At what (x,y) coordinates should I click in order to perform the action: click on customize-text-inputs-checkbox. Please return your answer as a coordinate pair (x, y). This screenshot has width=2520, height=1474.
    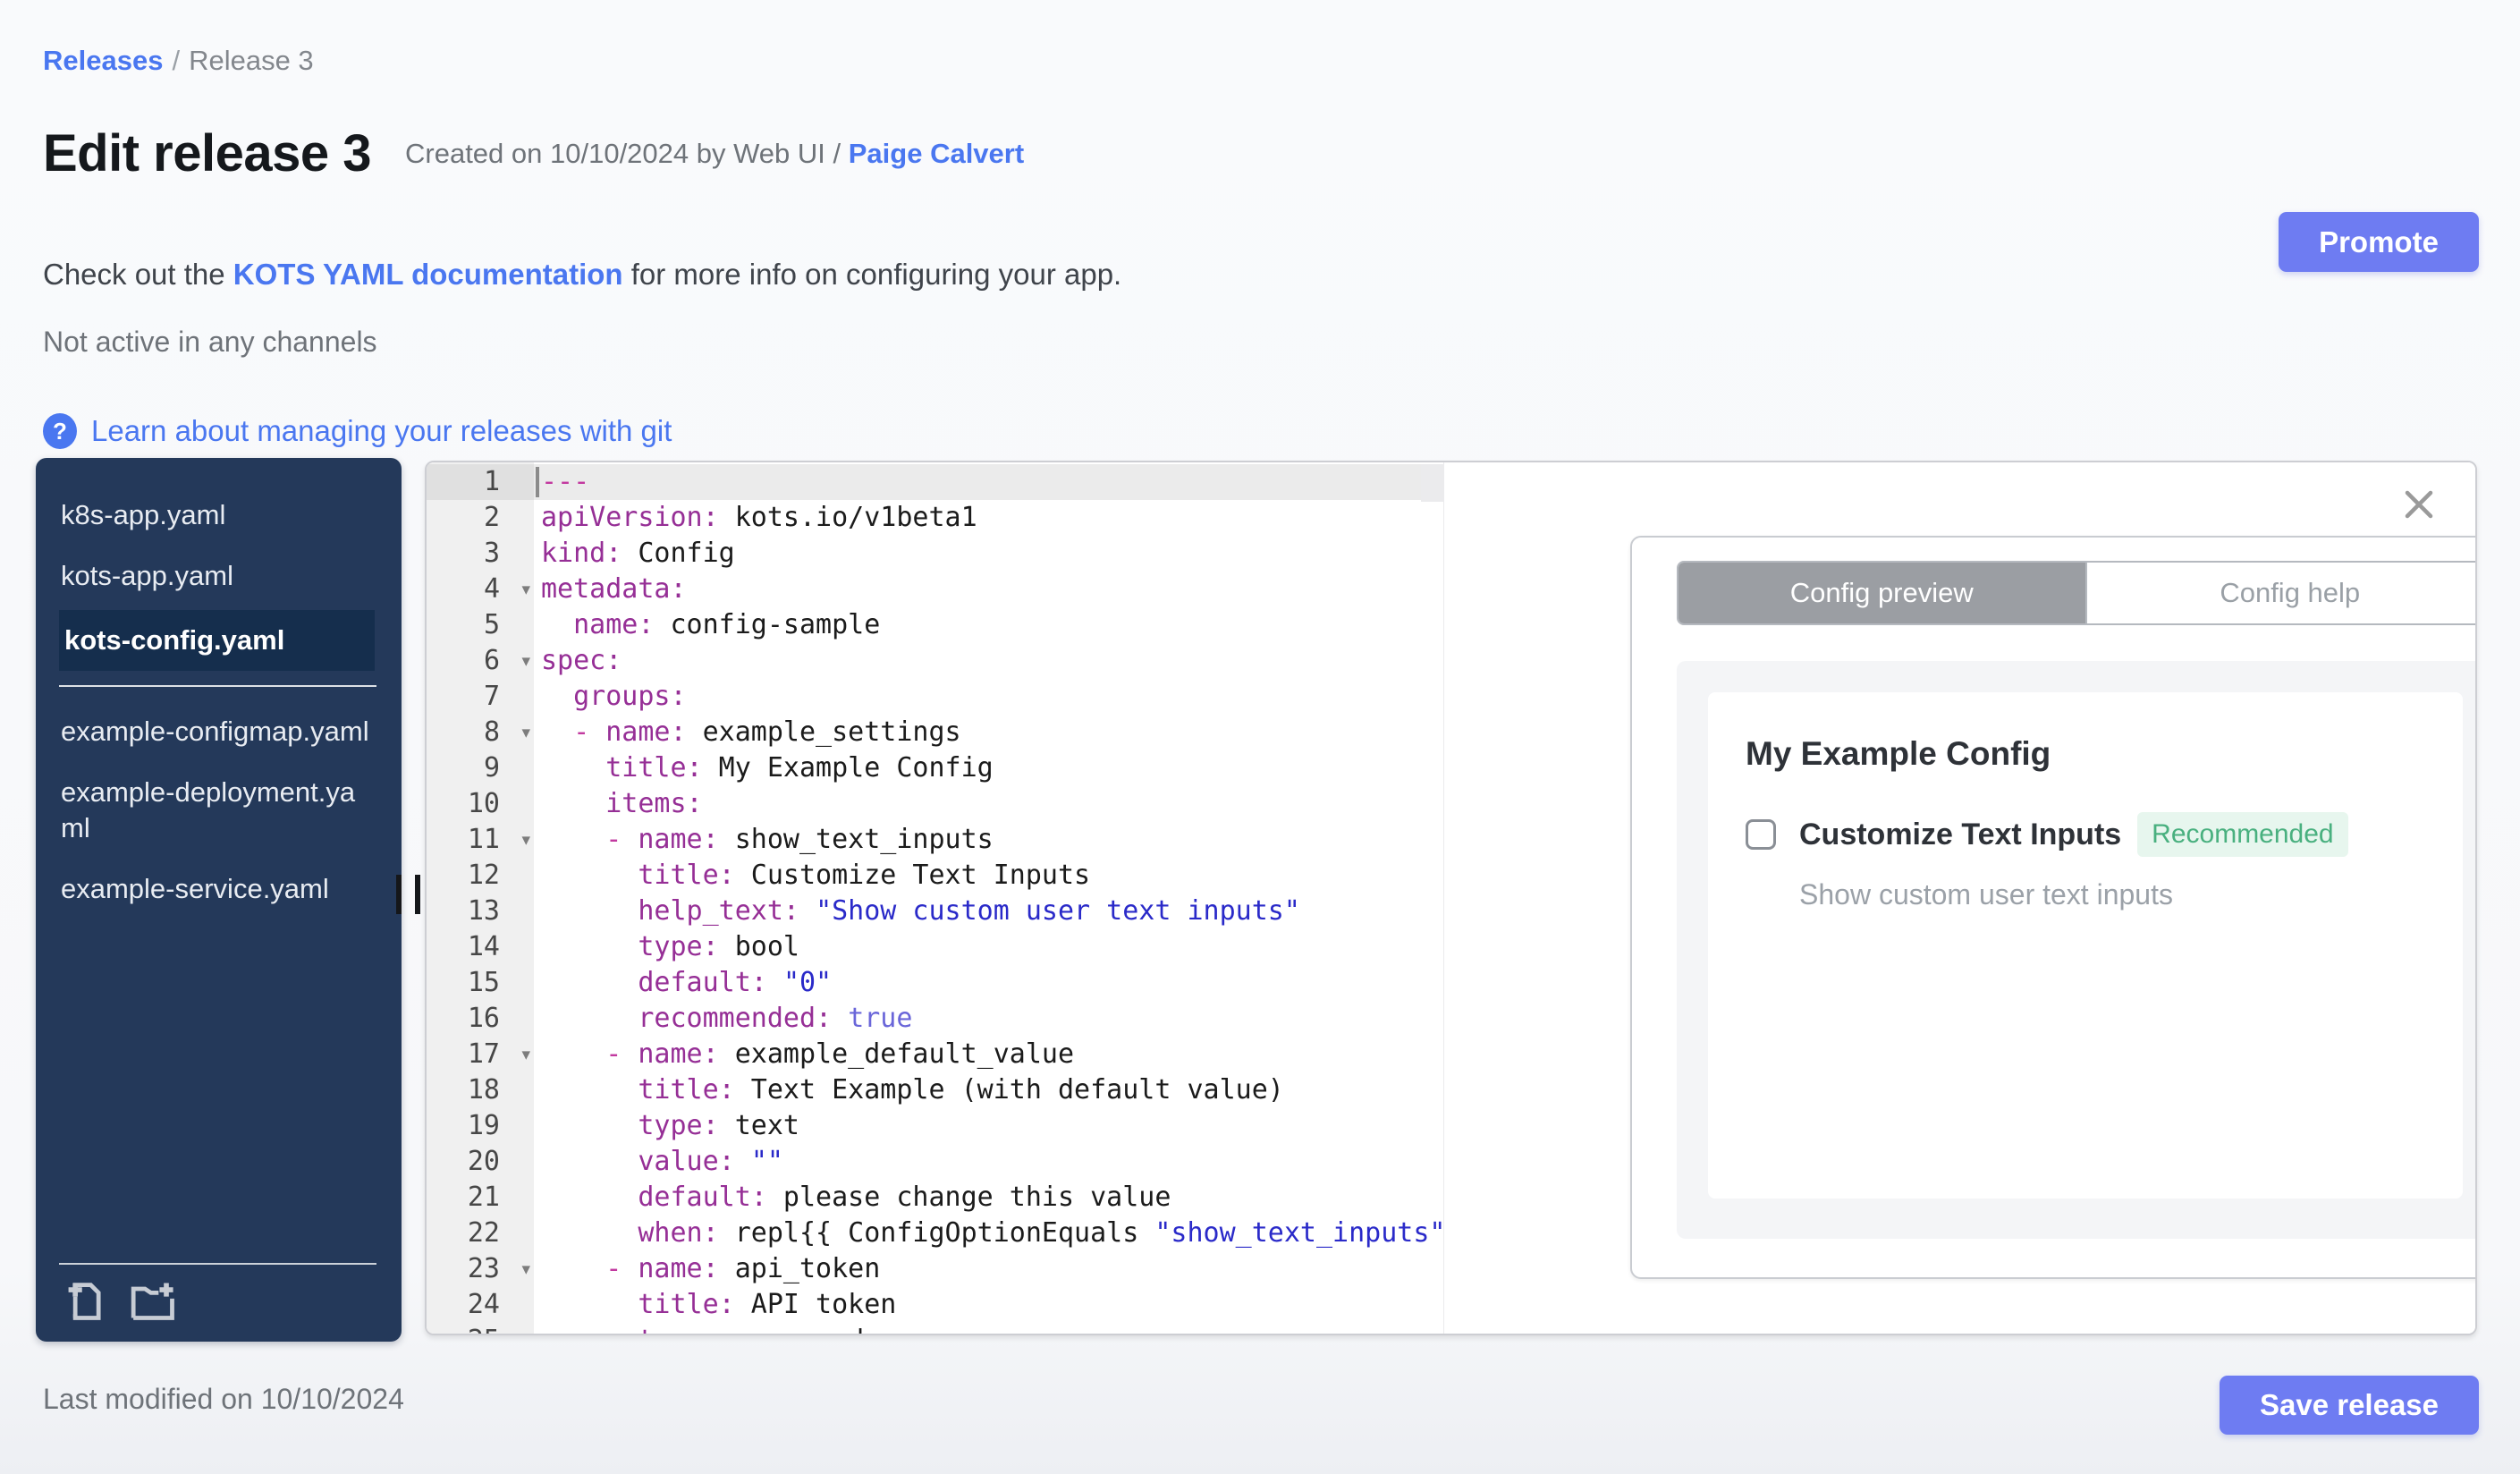
    Looking at the image, I should click on (1761, 834).